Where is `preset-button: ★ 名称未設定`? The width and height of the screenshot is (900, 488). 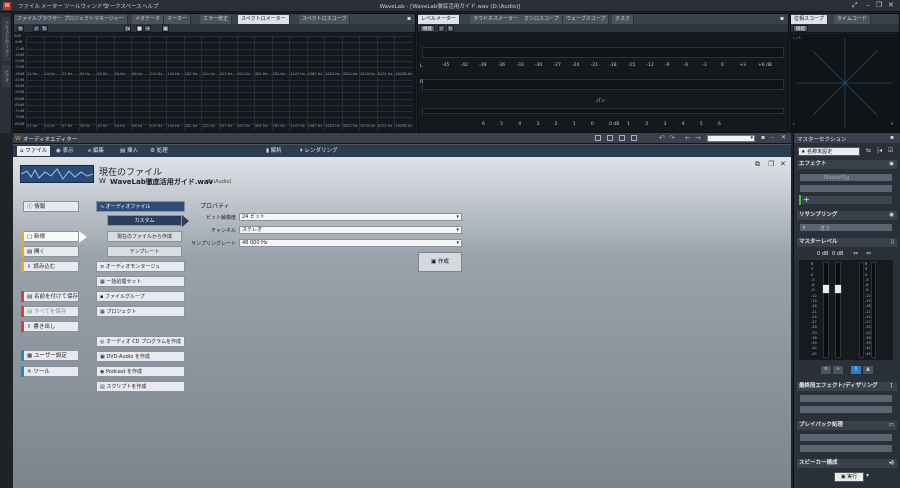 preset-button: ★ 名称未設定 is located at coordinates (829, 151).